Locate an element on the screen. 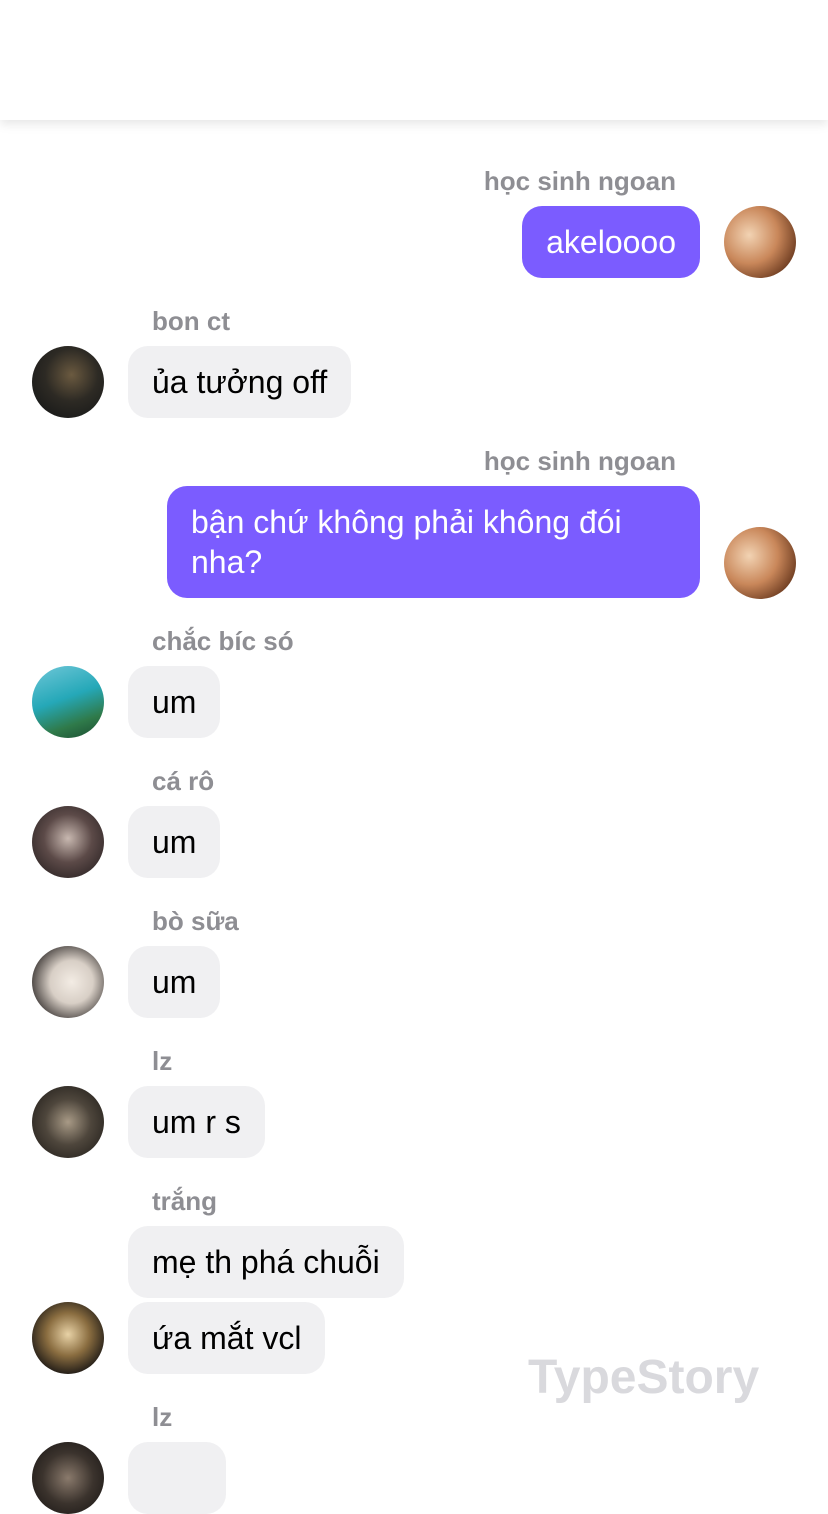 The image size is (828, 1514). sender-name: bò sữa is located at coordinates (195, 921).